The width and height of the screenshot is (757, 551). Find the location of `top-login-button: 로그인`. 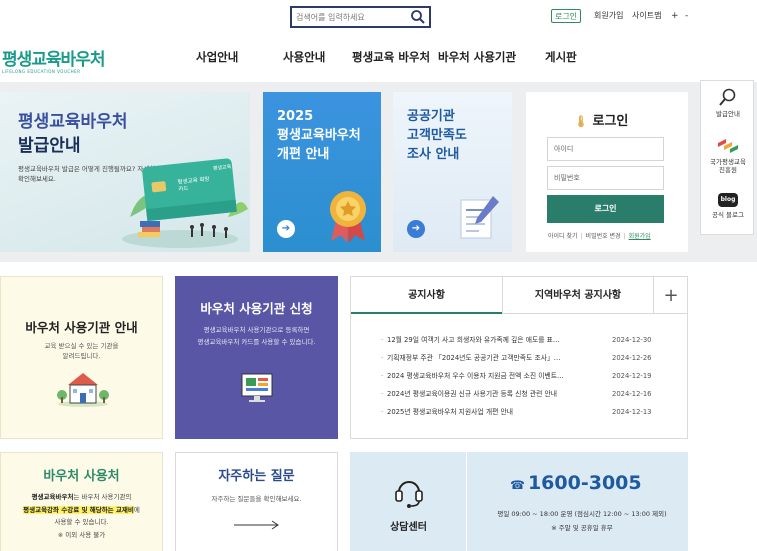

top-login-button: 로그인 is located at coordinates (566, 16).